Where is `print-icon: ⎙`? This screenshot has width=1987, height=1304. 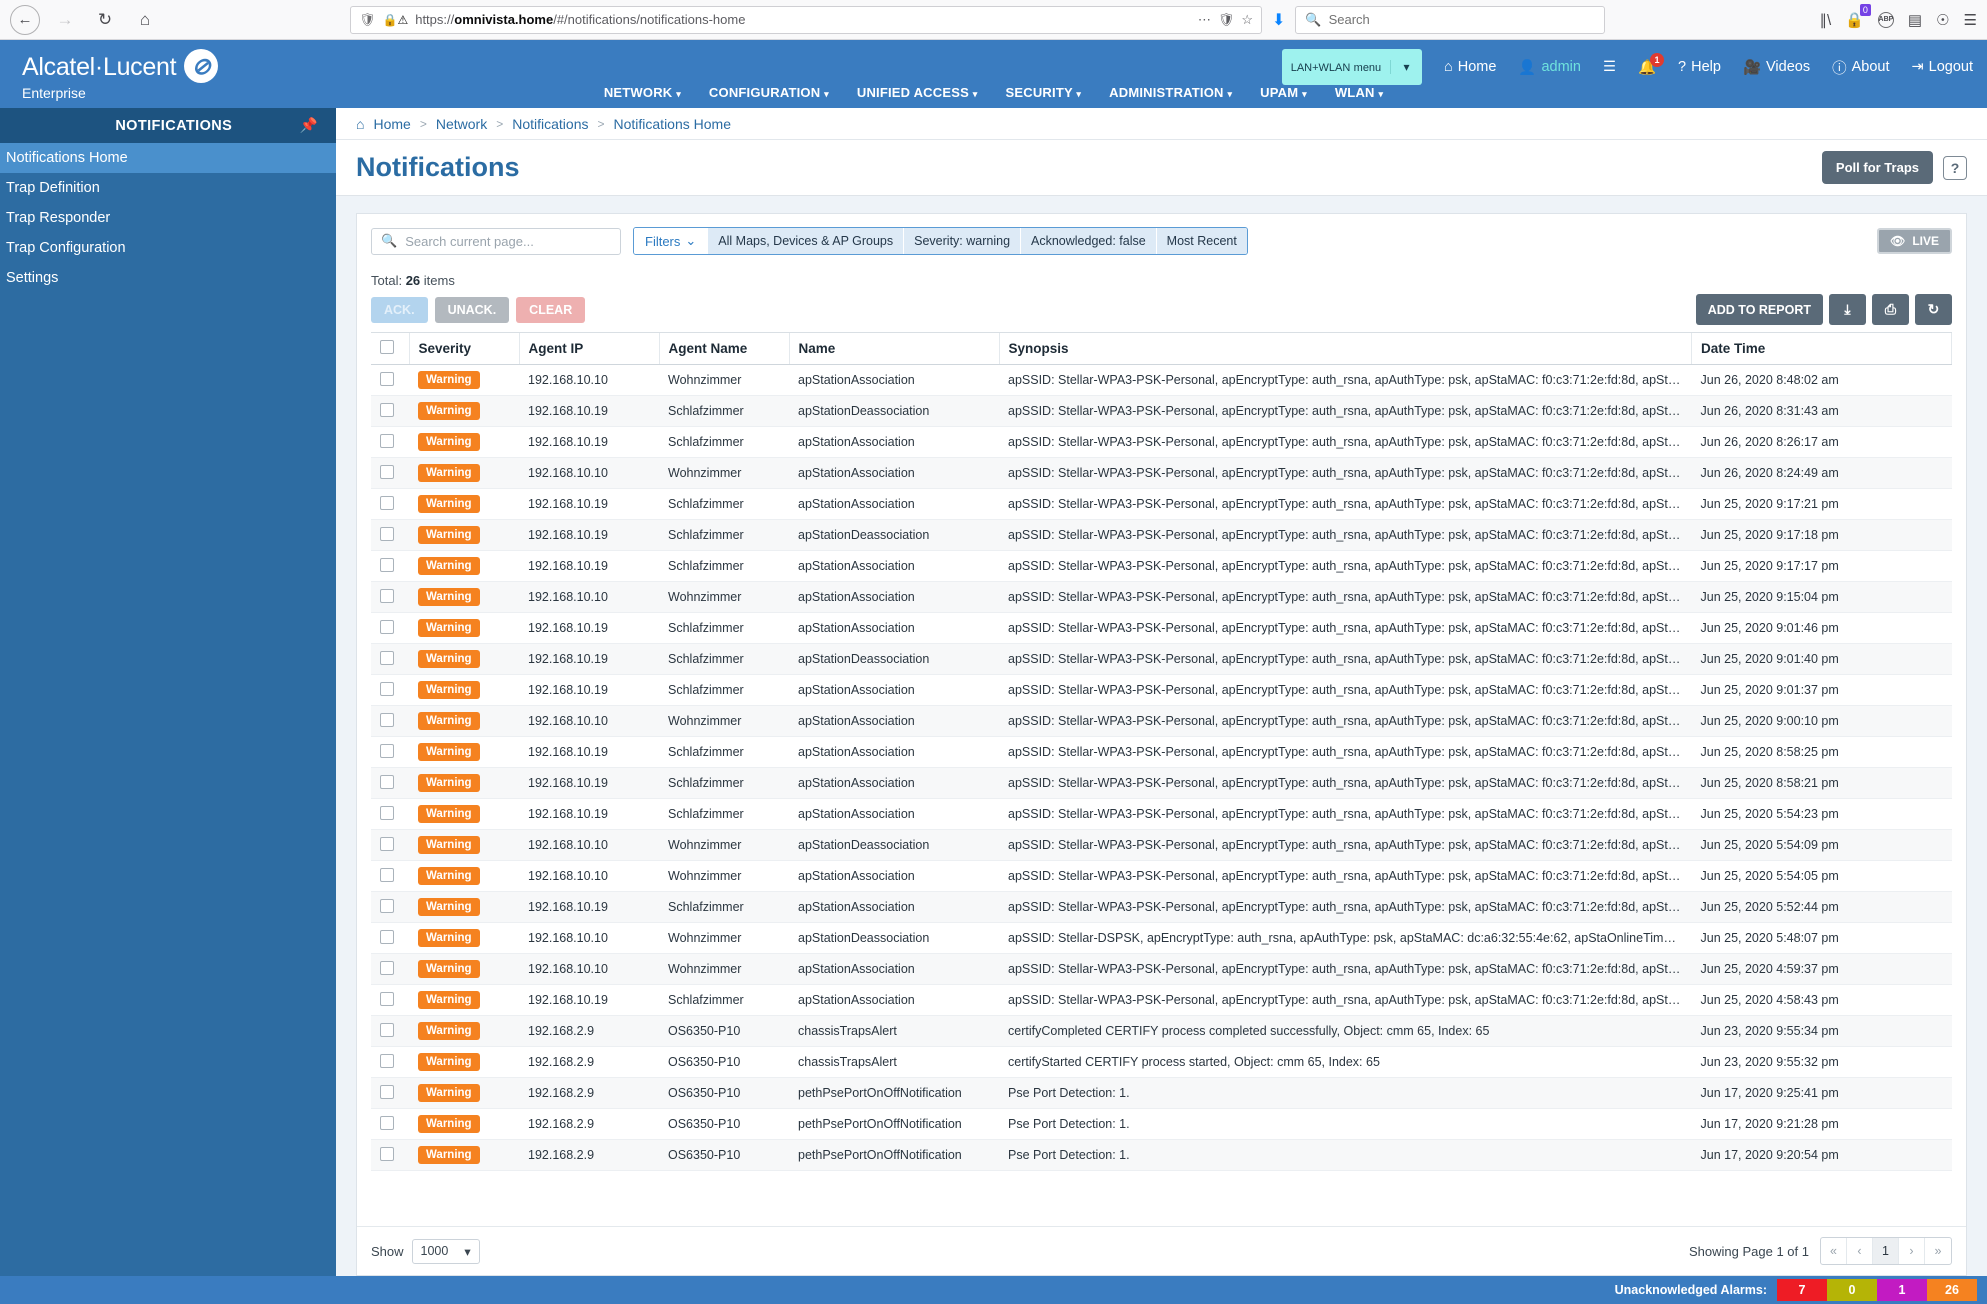 print-icon: ⎙ is located at coordinates (1890, 309).